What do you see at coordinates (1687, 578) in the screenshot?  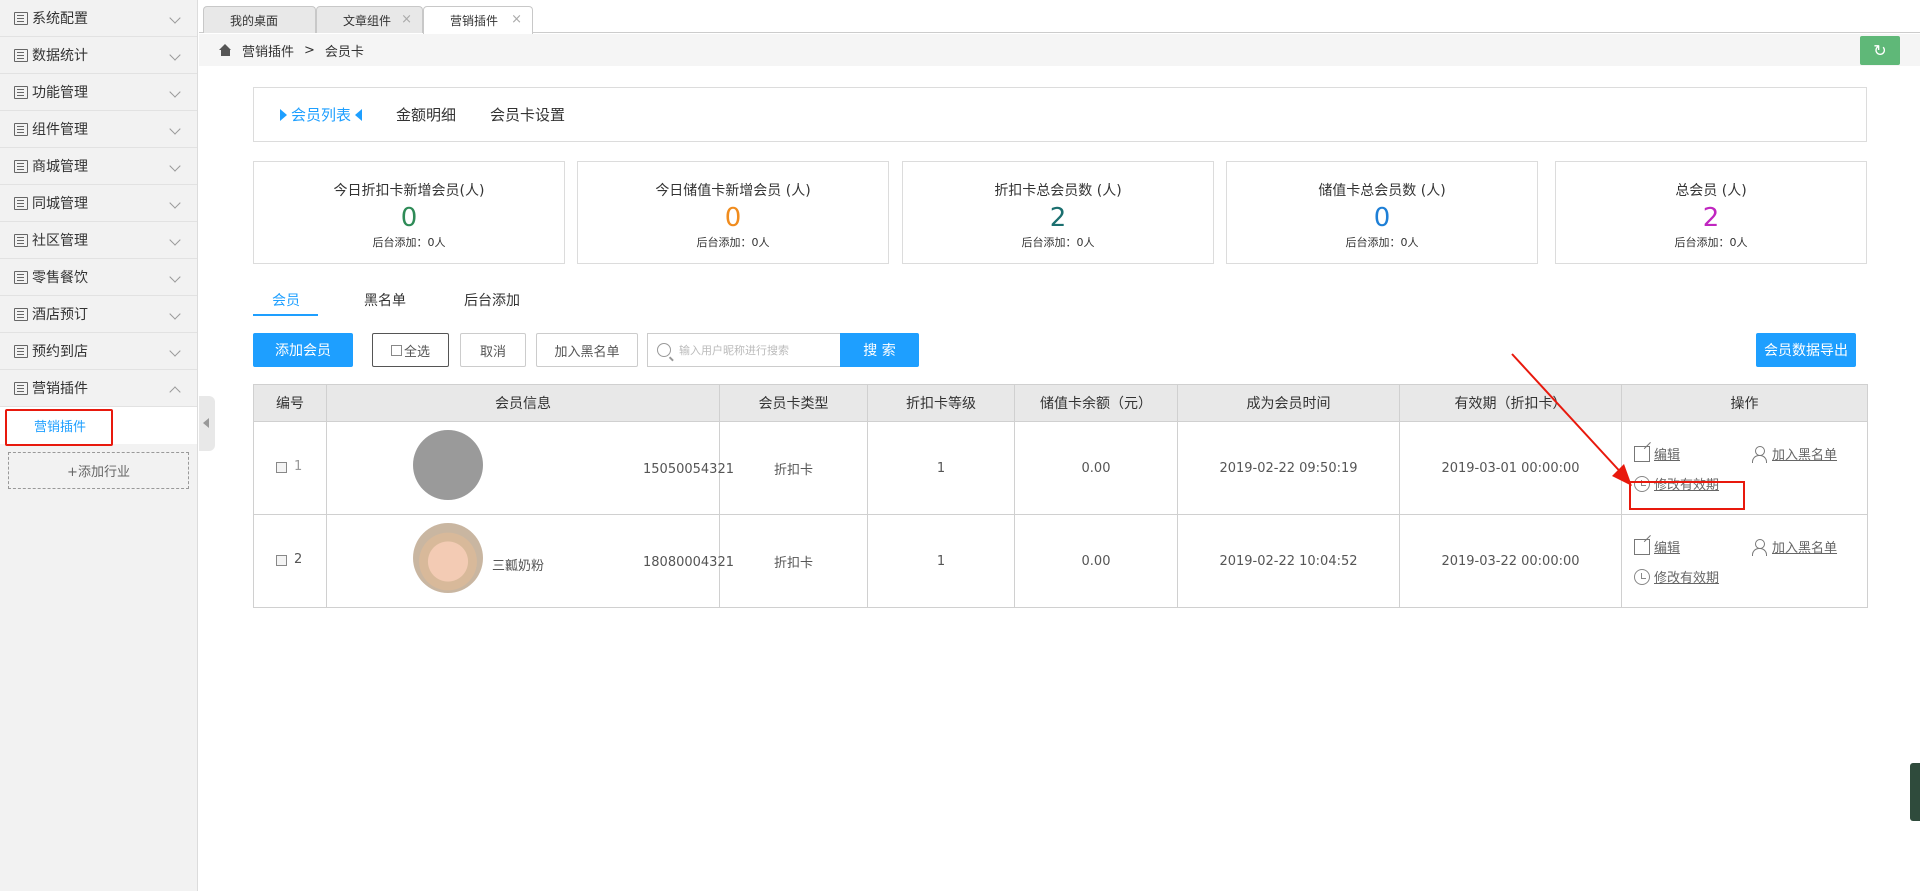 I see `modify-expiry-label: 修改有效期` at bounding box center [1687, 578].